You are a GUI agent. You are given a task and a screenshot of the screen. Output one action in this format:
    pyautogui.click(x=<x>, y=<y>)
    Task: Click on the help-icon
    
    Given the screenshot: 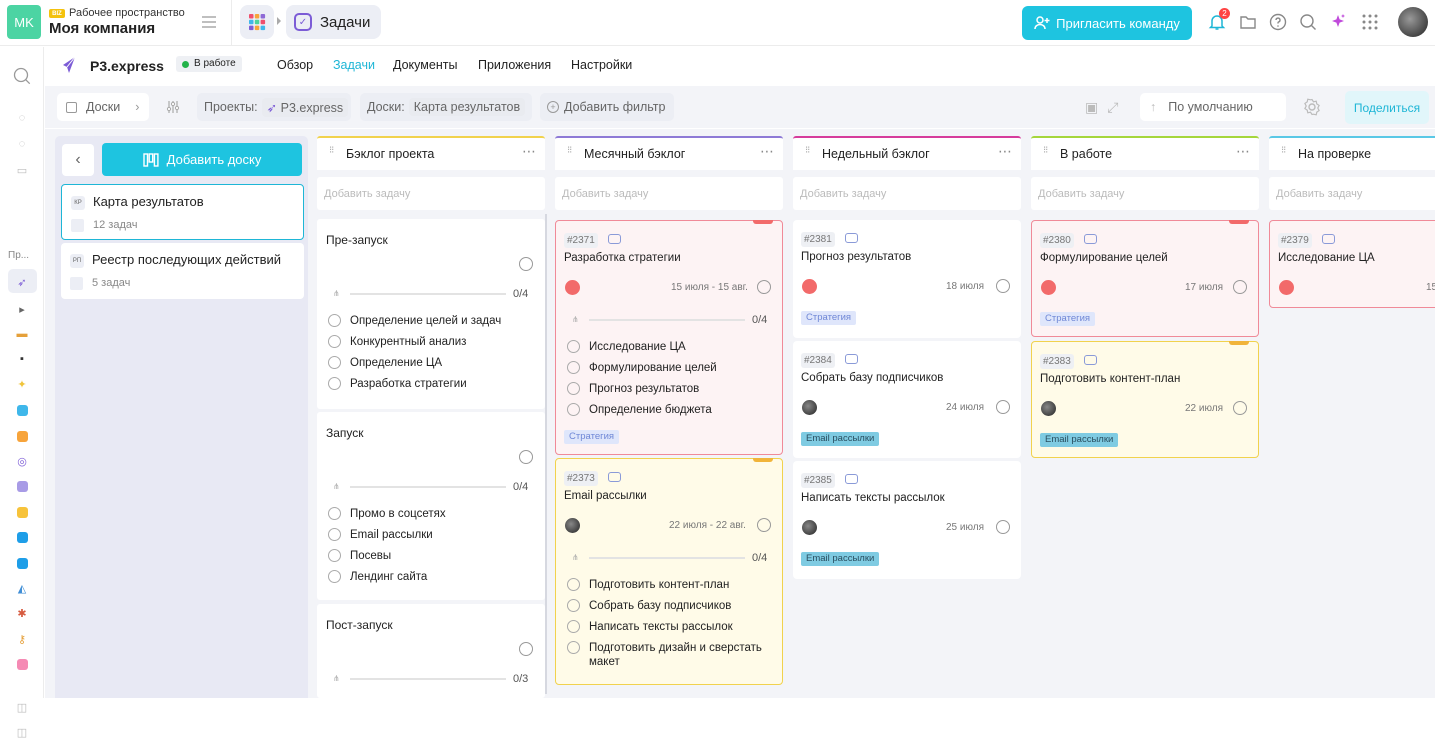 What is the action you would take?
    pyautogui.click(x=1278, y=22)
    